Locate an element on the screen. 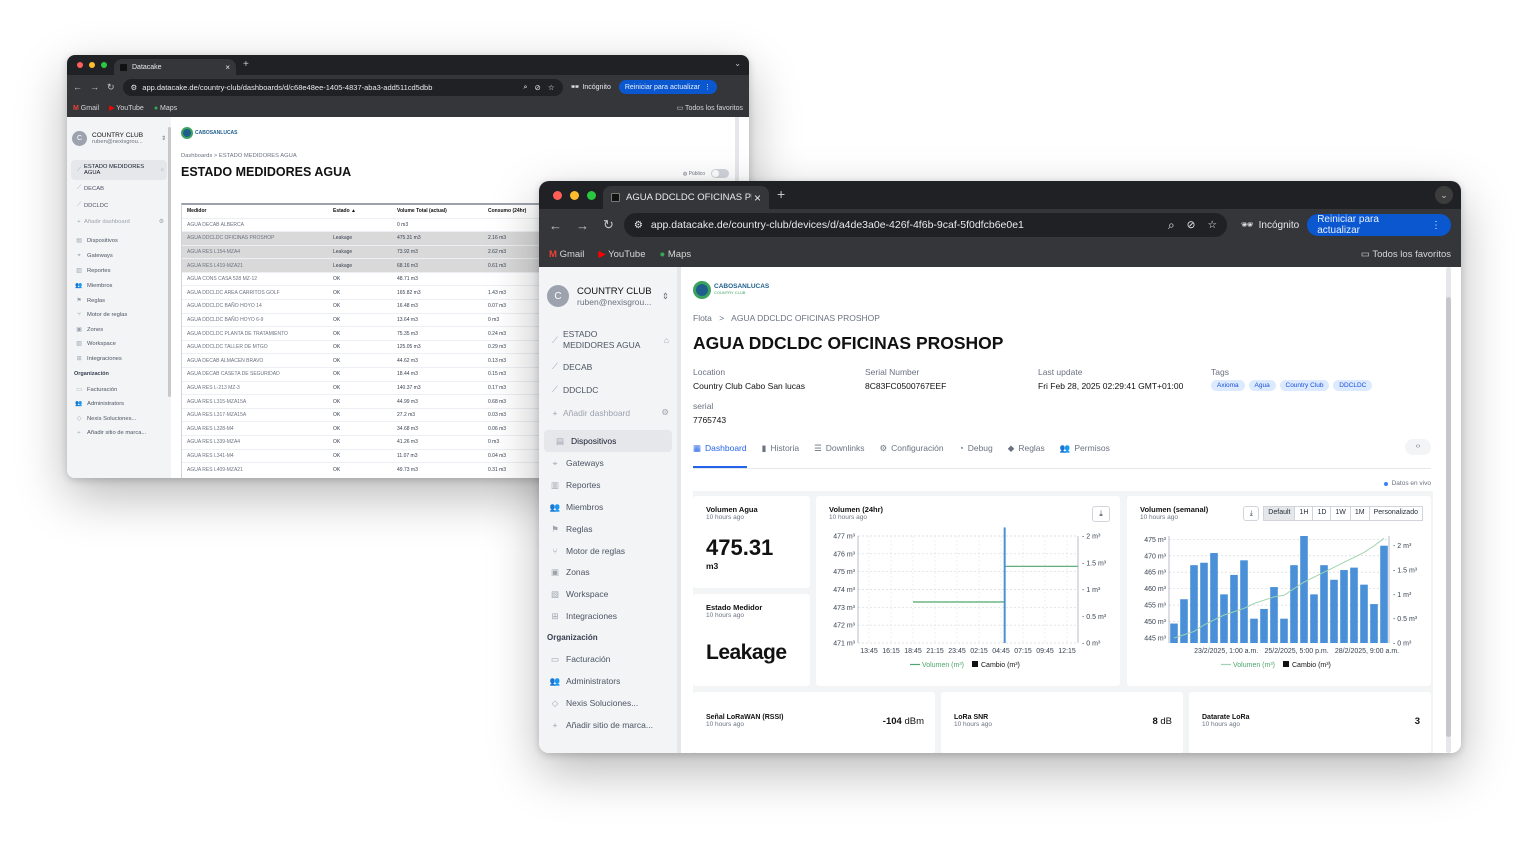 The height and width of the screenshot is (855, 1520). add-dashboard-item: + Añadir dashboard ⚙ is located at coordinates (608, 412).